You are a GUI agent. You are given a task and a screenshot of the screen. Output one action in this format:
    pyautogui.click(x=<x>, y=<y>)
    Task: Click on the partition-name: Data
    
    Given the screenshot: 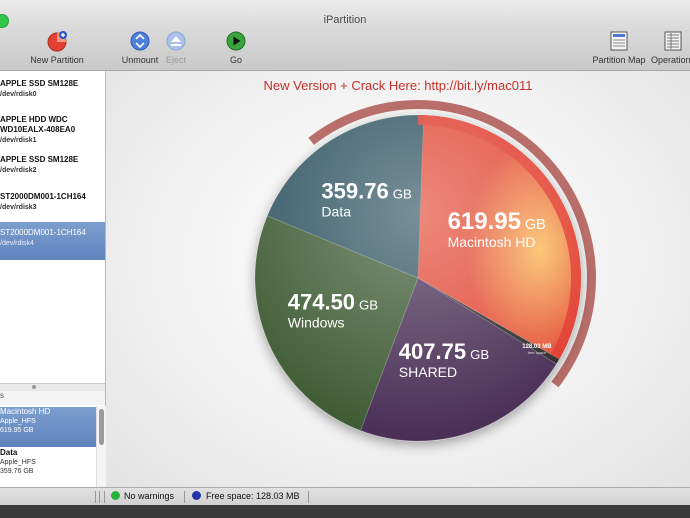 What is the action you would take?
    pyautogui.click(x=9, y=452)
    